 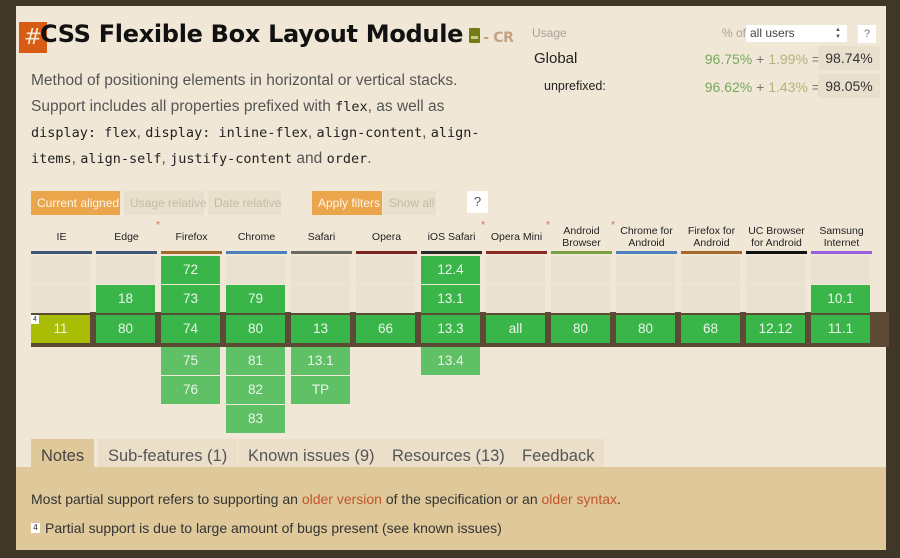 What do you see at coordinates (450, 361) in the screenshot?
I see `version-cell: 13.4` at bounding box center [450, 361].